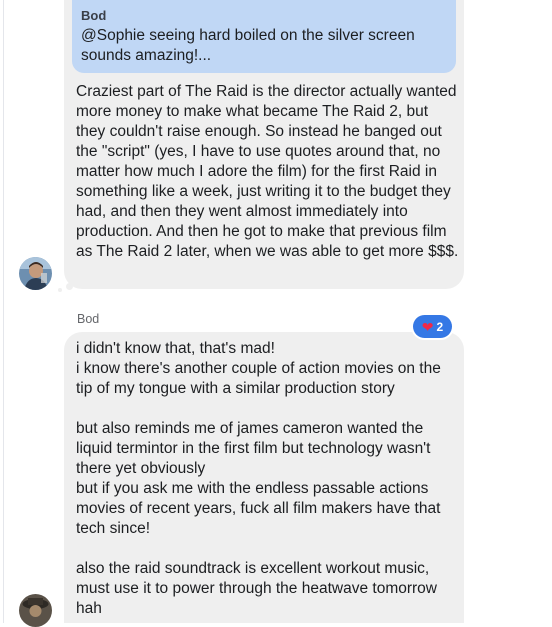  I want to click on sender-name: Bod, so click(88, 319).